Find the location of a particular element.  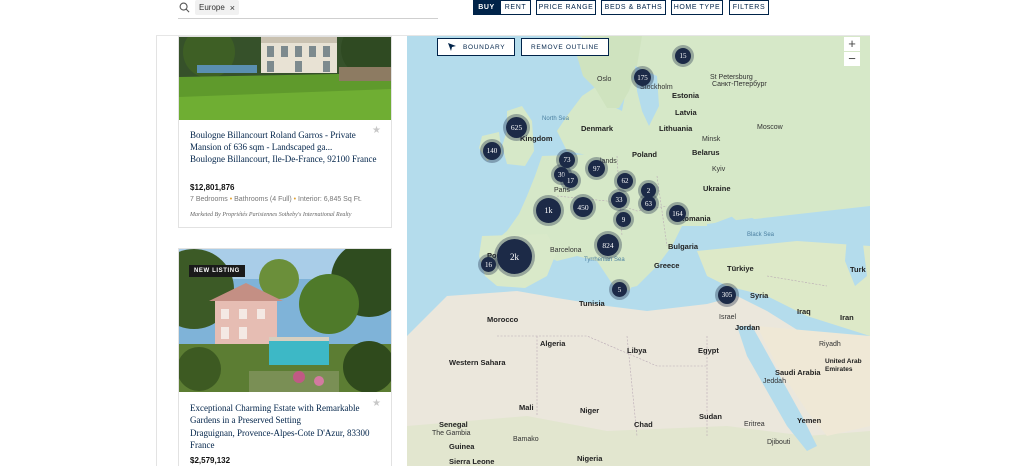

map-label-oslo: Oslo is located at coordinates (604, 79).